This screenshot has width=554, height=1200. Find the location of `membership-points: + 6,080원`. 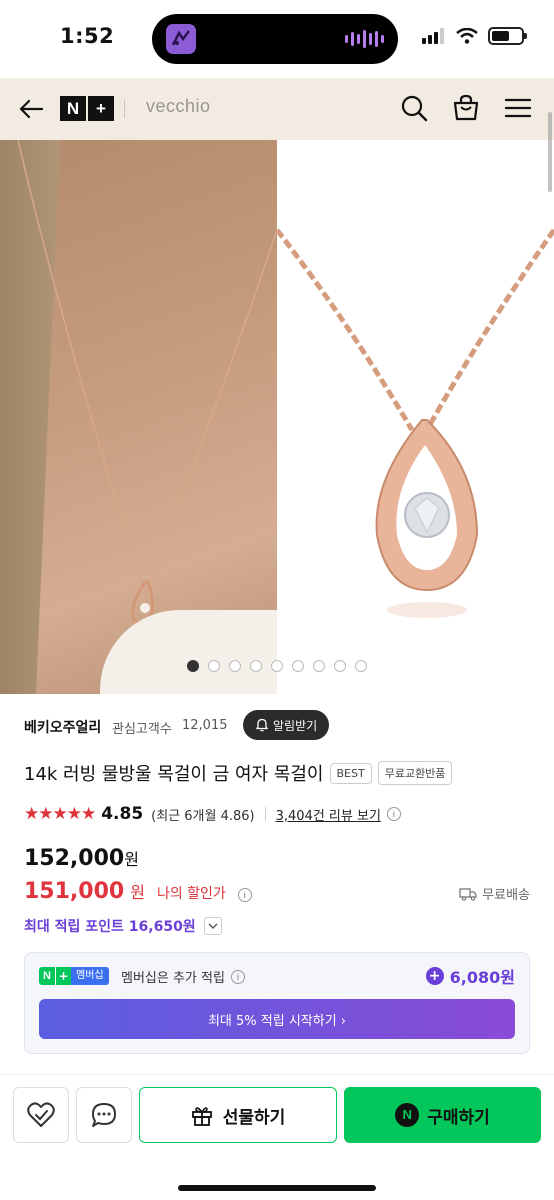

membership-points: + 6,080원 is located at coordinates (470, 976).